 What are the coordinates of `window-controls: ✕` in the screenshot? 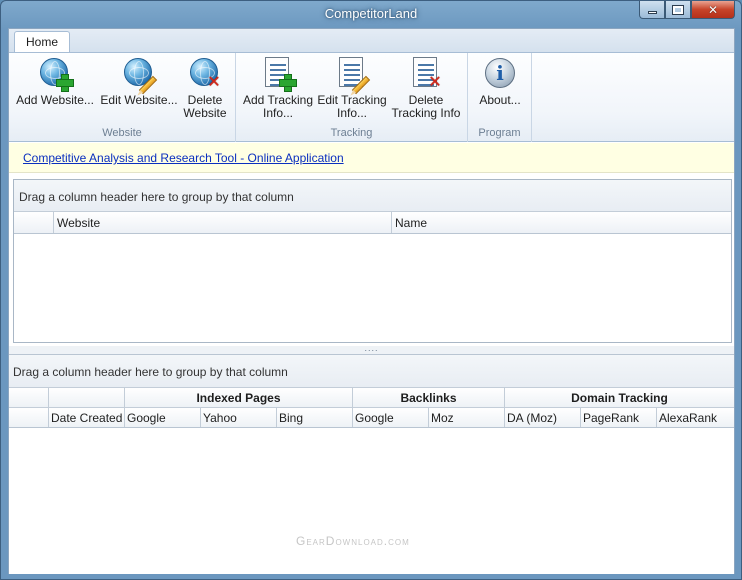 It's located at (687, 10).